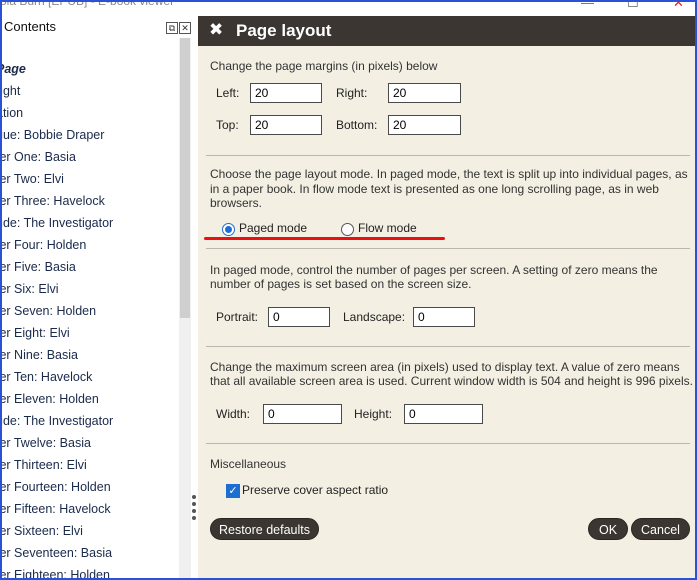 The height and width of the screenshot is (580, 697). Describe the element at coordinates (373, 414) in the screenshot. I see `height-label: Height:` at that location.